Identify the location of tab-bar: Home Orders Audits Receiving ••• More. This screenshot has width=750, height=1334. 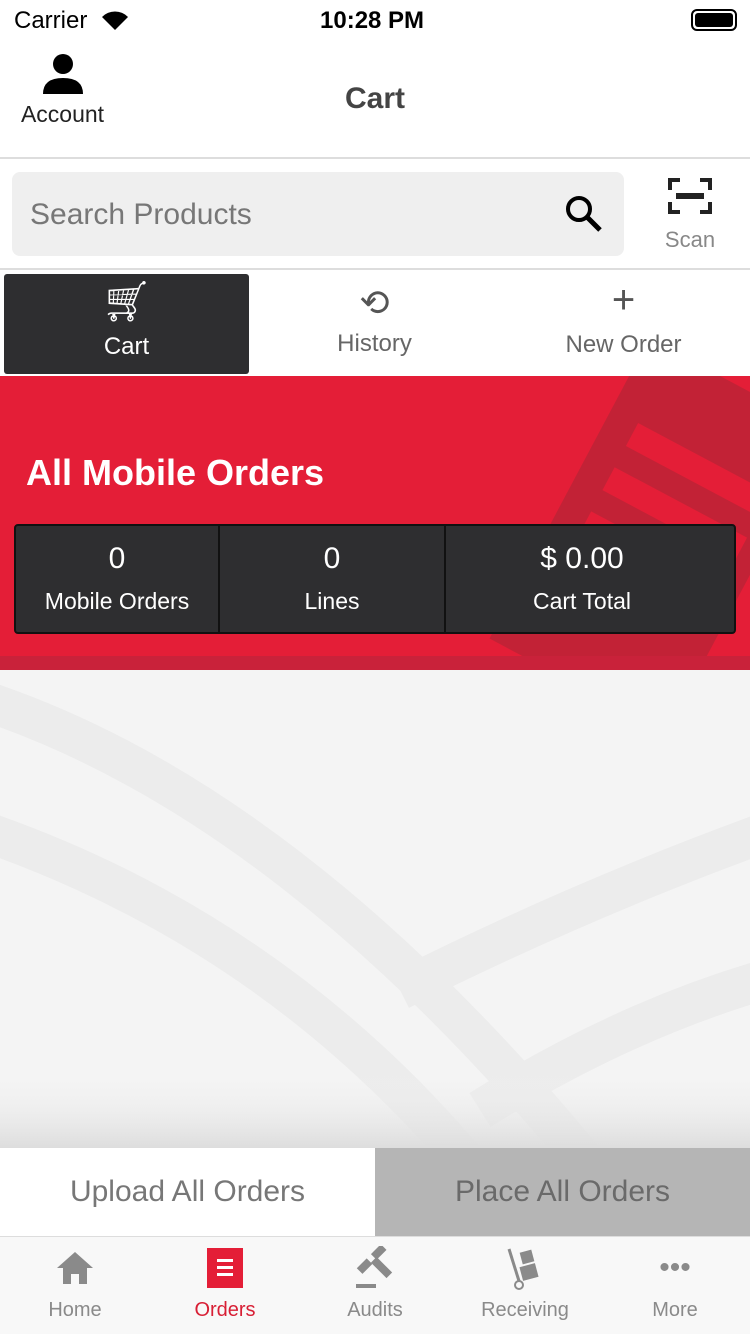
(375, 1285).